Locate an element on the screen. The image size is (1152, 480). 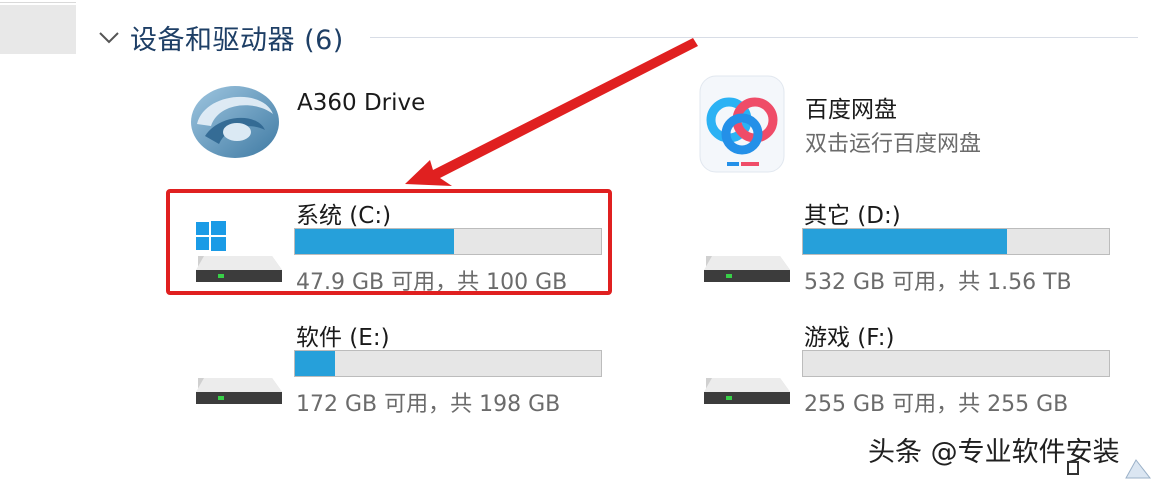
logo-icon is located at coordinates (1109, 469).